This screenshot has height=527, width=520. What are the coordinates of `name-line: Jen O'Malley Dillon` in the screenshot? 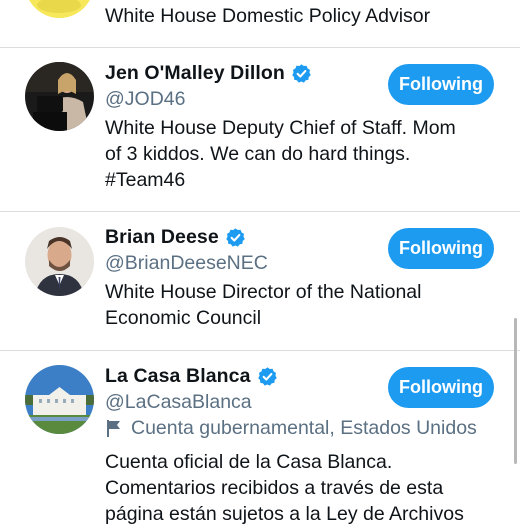 It's located at (208, 73).